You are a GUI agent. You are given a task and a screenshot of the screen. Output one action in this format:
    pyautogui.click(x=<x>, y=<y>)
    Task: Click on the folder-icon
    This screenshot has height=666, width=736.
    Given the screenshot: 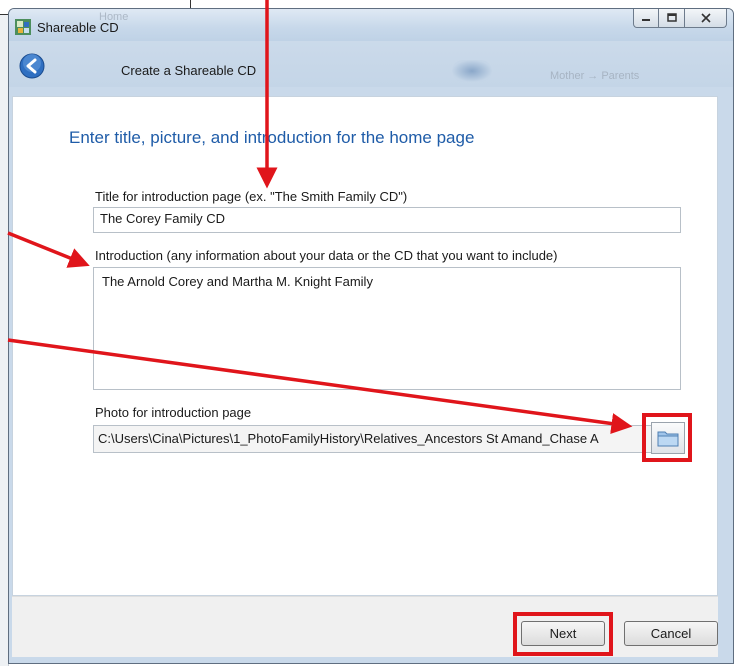 What is the action you would take?
    pyautogui.click(x=668, y=439)
    